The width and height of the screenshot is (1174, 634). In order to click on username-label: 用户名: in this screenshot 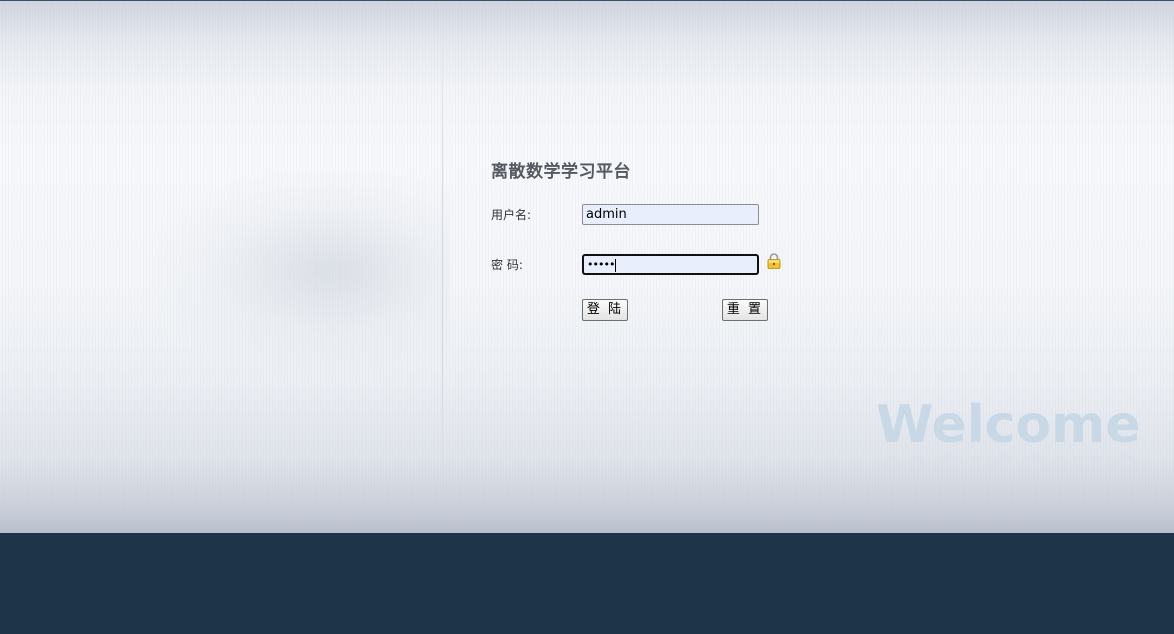, I will do `click(511, 215)`.